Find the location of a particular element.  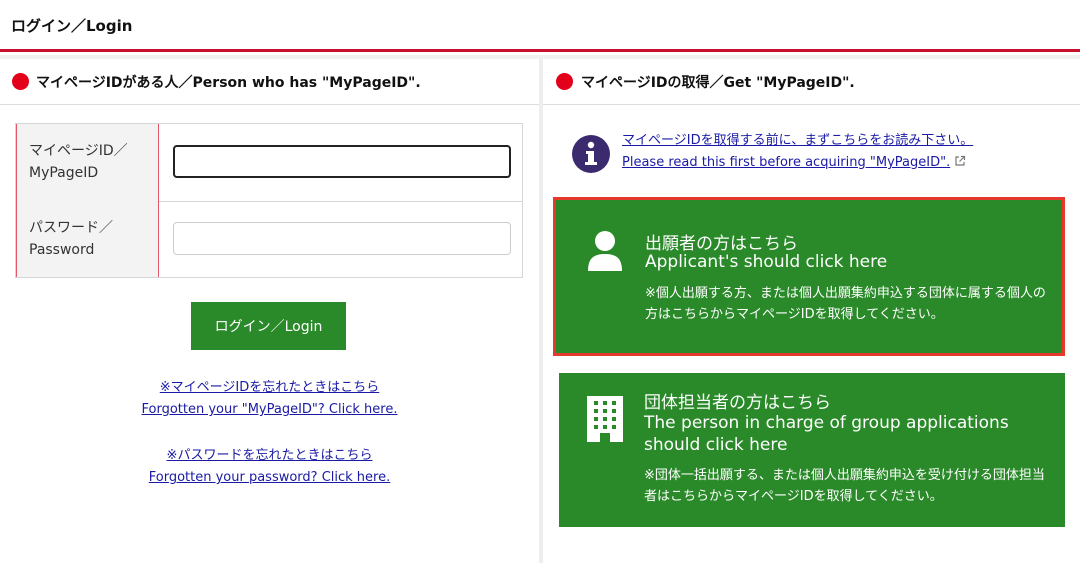

login-form: マイページID／MyPageID パスワード／Password is located at coordinates (269, 200).